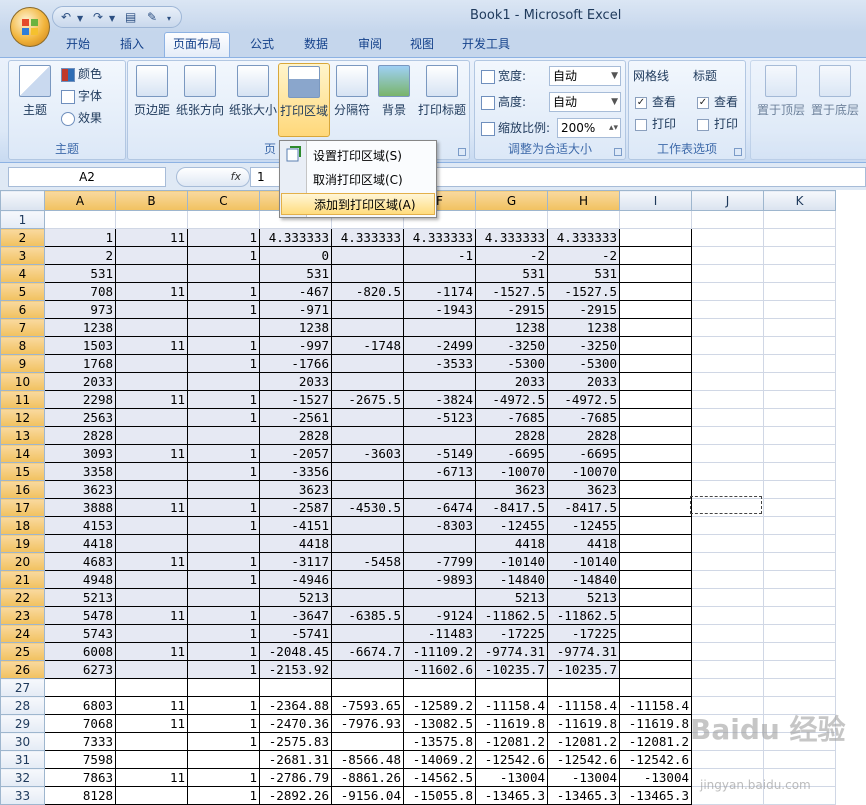 Image resolution: width=866 pixels, height=805 pixels. Describe the element at coordinates (22, 795) in the screenshot. I see `row-header: 33` at that location.